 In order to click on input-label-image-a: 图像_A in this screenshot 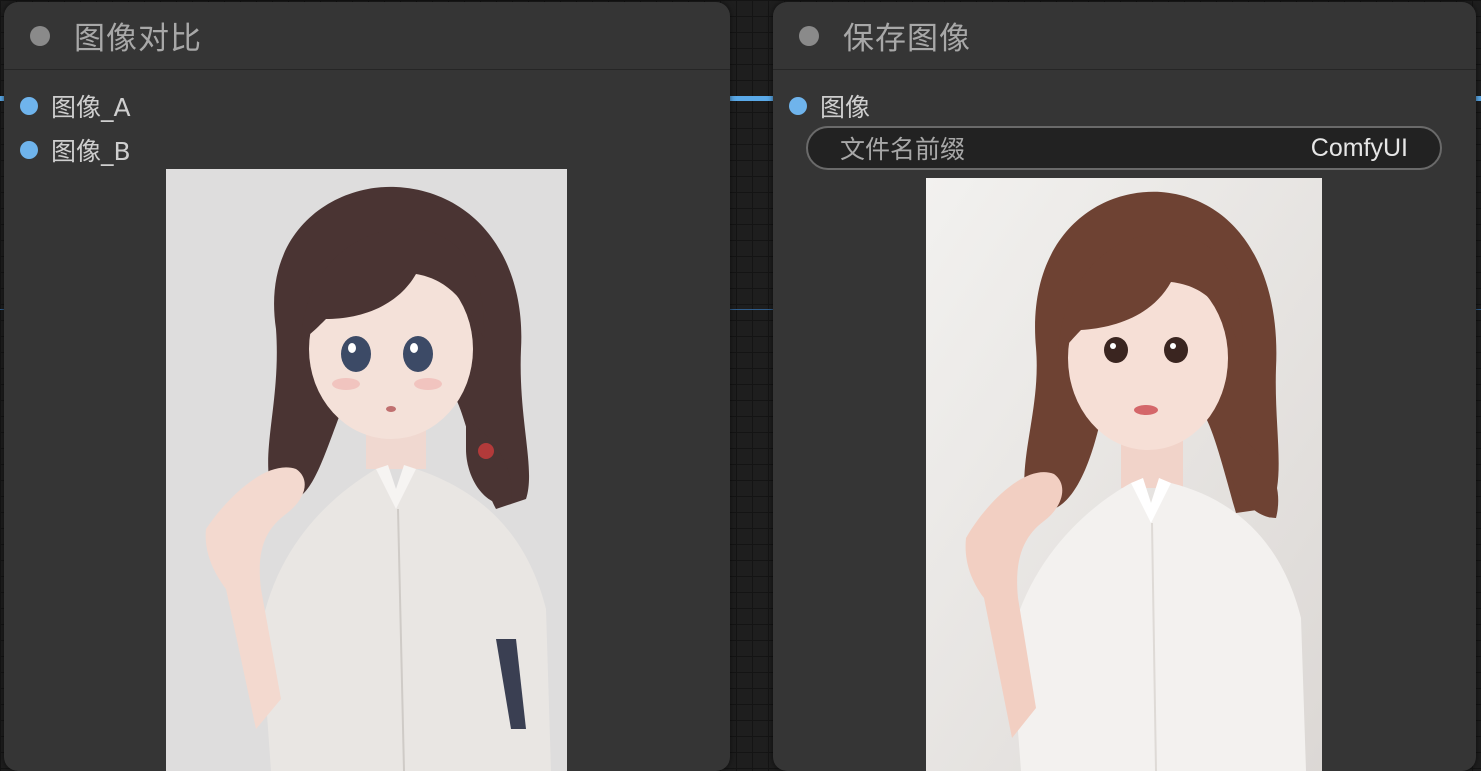, I will do `click(91, 107)`.